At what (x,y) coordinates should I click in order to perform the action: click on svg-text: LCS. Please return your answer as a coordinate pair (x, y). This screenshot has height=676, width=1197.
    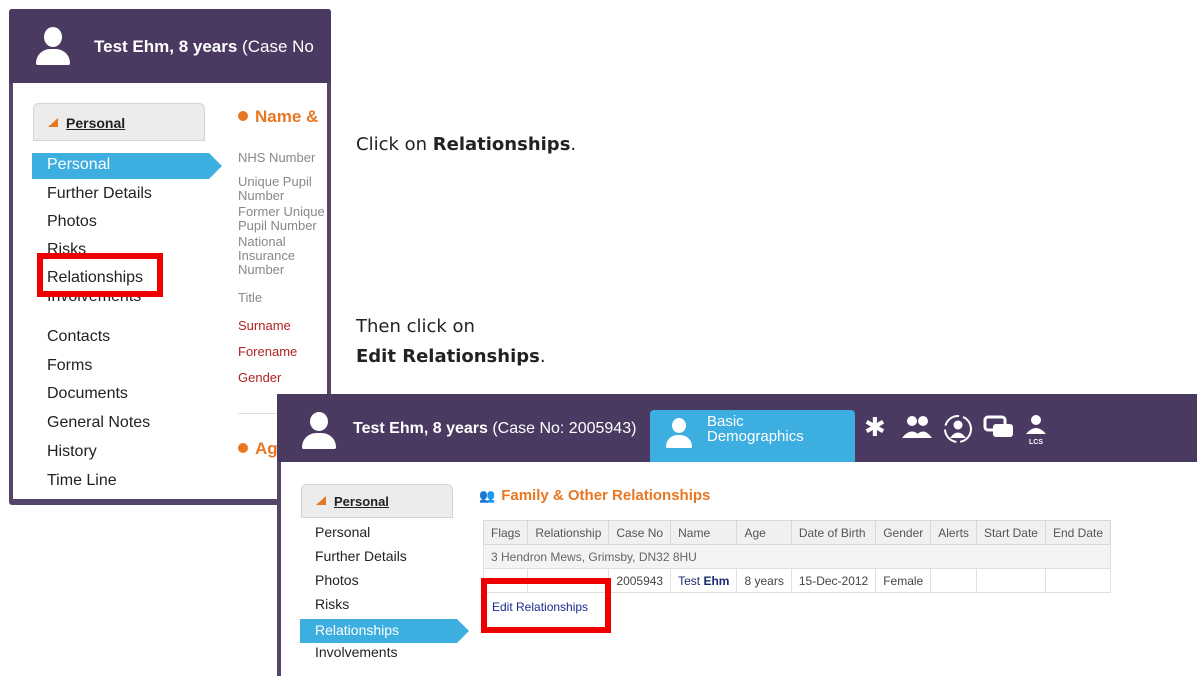
    Looking at the image, I should click on (1036, 442).